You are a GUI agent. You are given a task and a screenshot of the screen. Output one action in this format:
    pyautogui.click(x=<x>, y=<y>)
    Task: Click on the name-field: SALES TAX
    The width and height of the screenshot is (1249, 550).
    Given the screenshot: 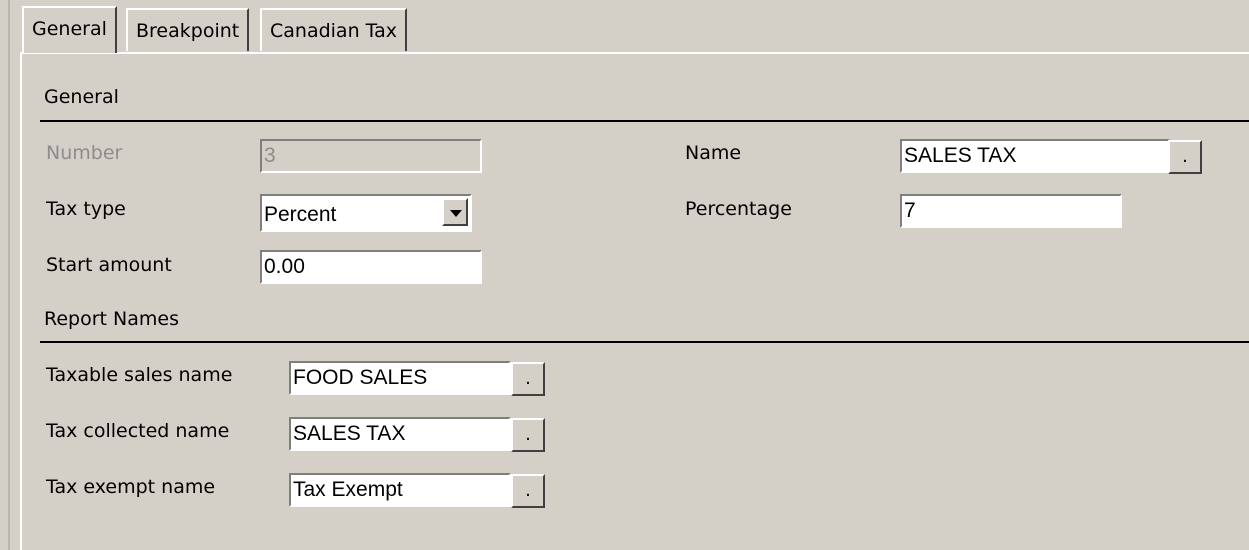 What is the action you would take?
    pyautogui.click(x=1035, y=156)
    